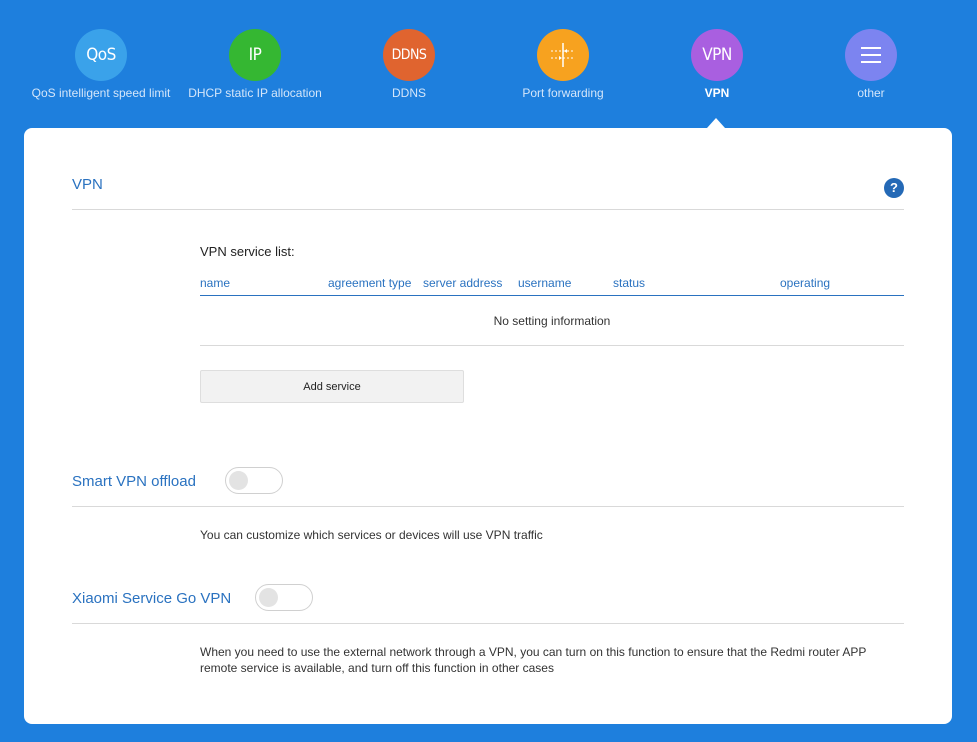  What do you see at coordinates (894, 188) in the screenshot?
I see `help-icon: ?` at bounding box center [894, 188].